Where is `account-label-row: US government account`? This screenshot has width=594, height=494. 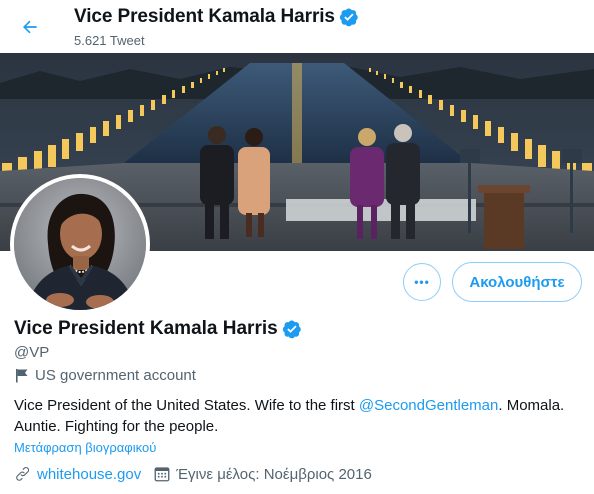 account-label-row: US government account is located at coordinates (105, 375).